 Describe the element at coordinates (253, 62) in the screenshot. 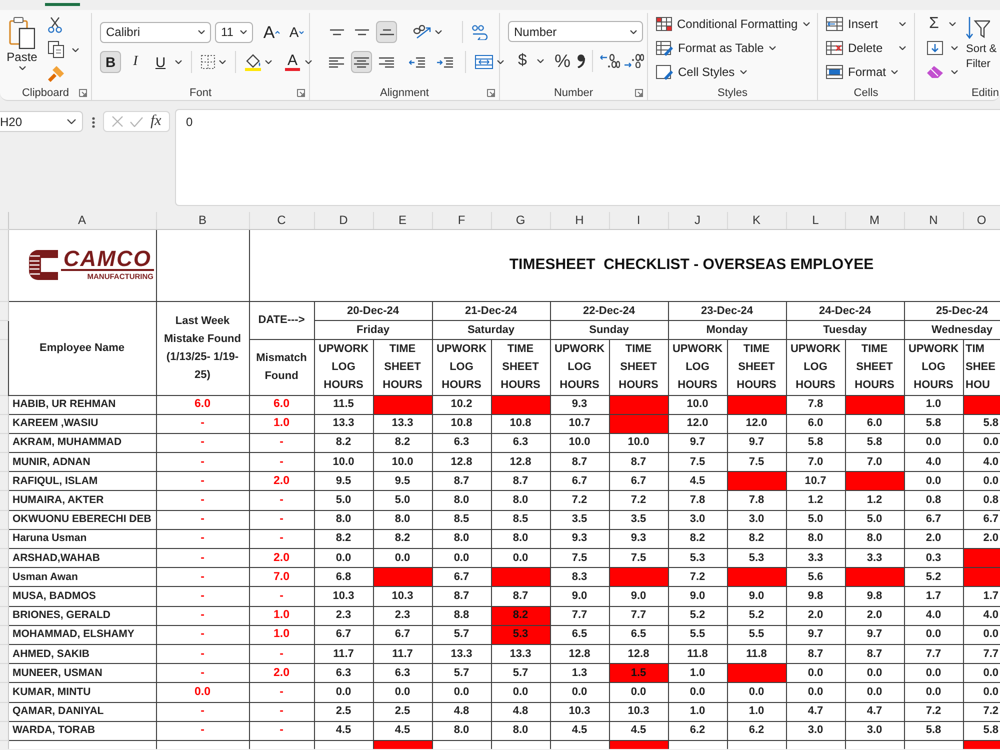

I see `fill-bucket-icon` at that location.